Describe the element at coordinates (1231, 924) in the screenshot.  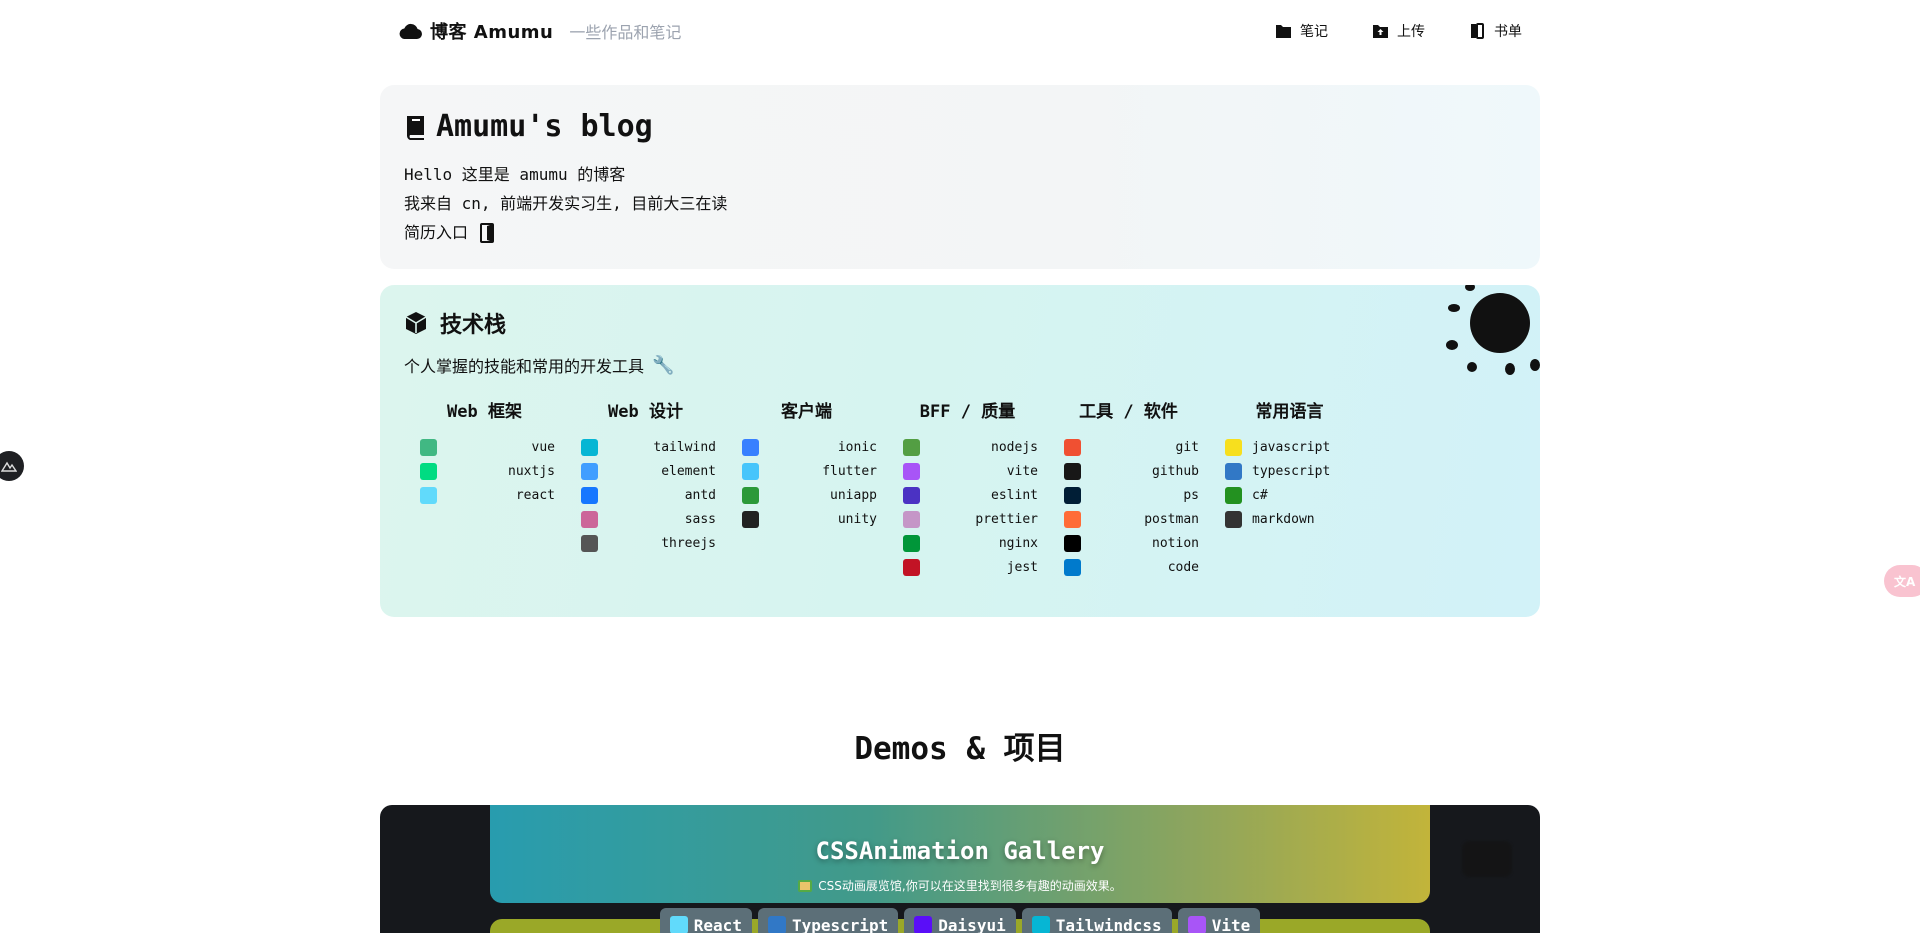
I see `tech-tag-label: Vite` at that location.